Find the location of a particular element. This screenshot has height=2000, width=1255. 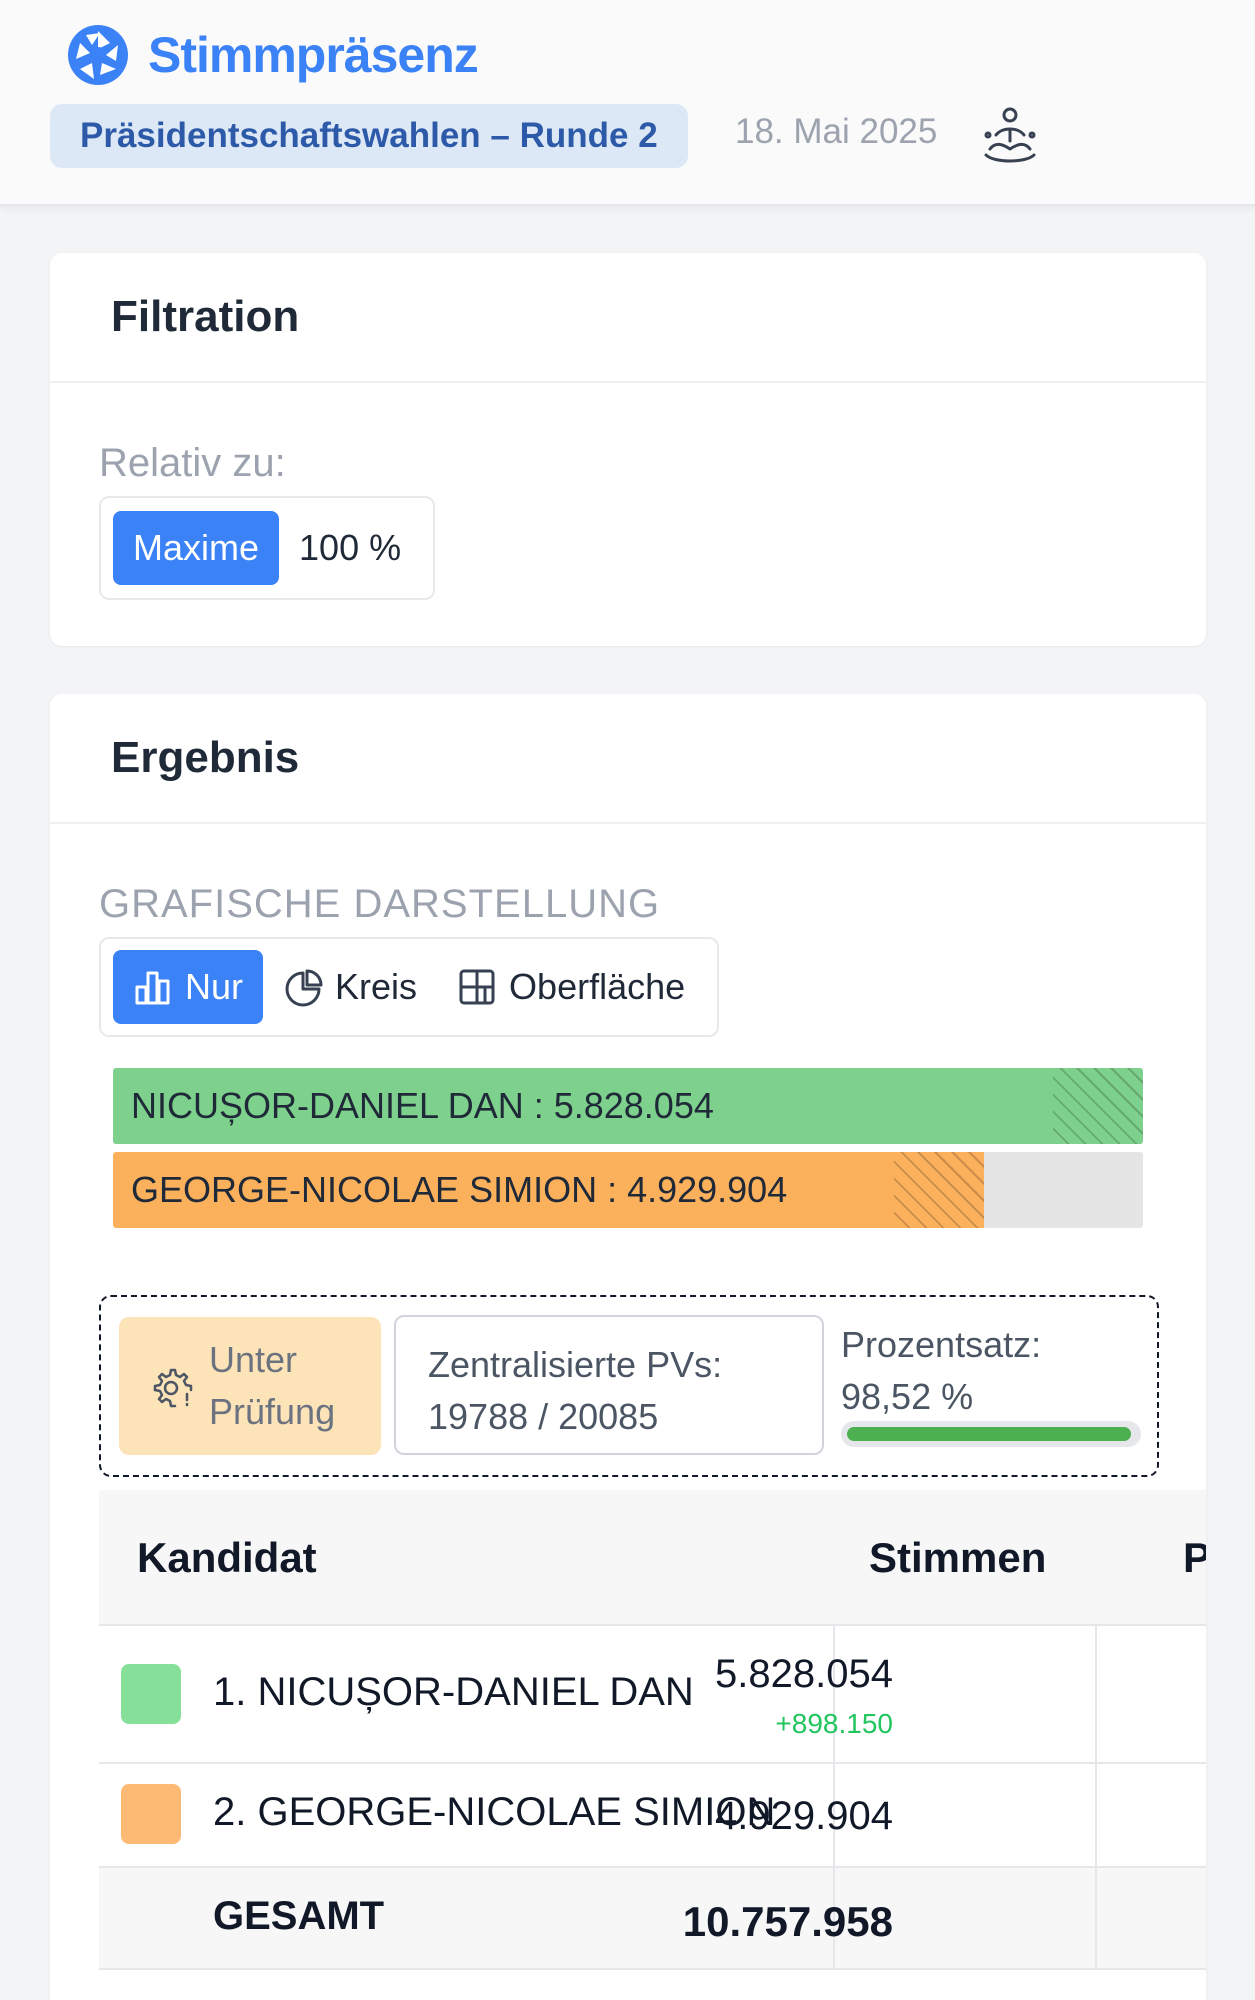

aperture-logo-icon is located at coordinates (98, 55).